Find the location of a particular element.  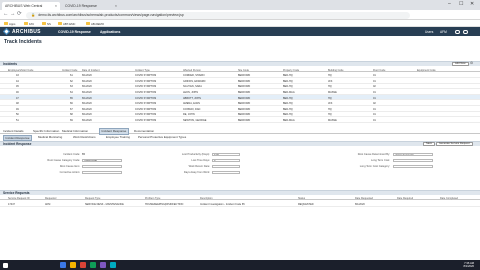

back-icon: ← is located at coordinates (6, 14).